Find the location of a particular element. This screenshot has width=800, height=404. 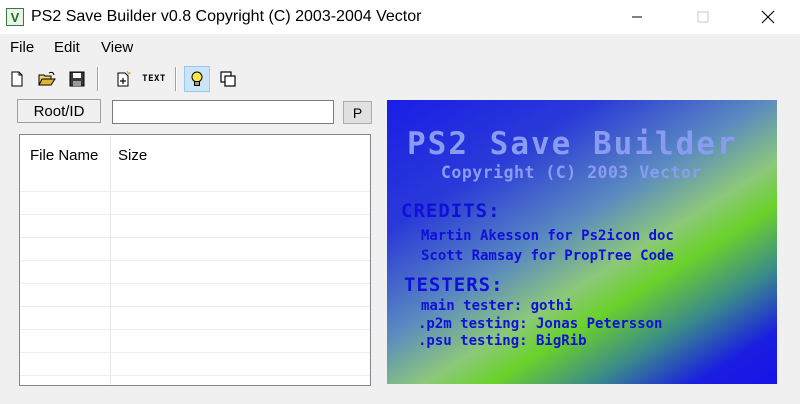

maximize-button is located at coordinates (703, 17).